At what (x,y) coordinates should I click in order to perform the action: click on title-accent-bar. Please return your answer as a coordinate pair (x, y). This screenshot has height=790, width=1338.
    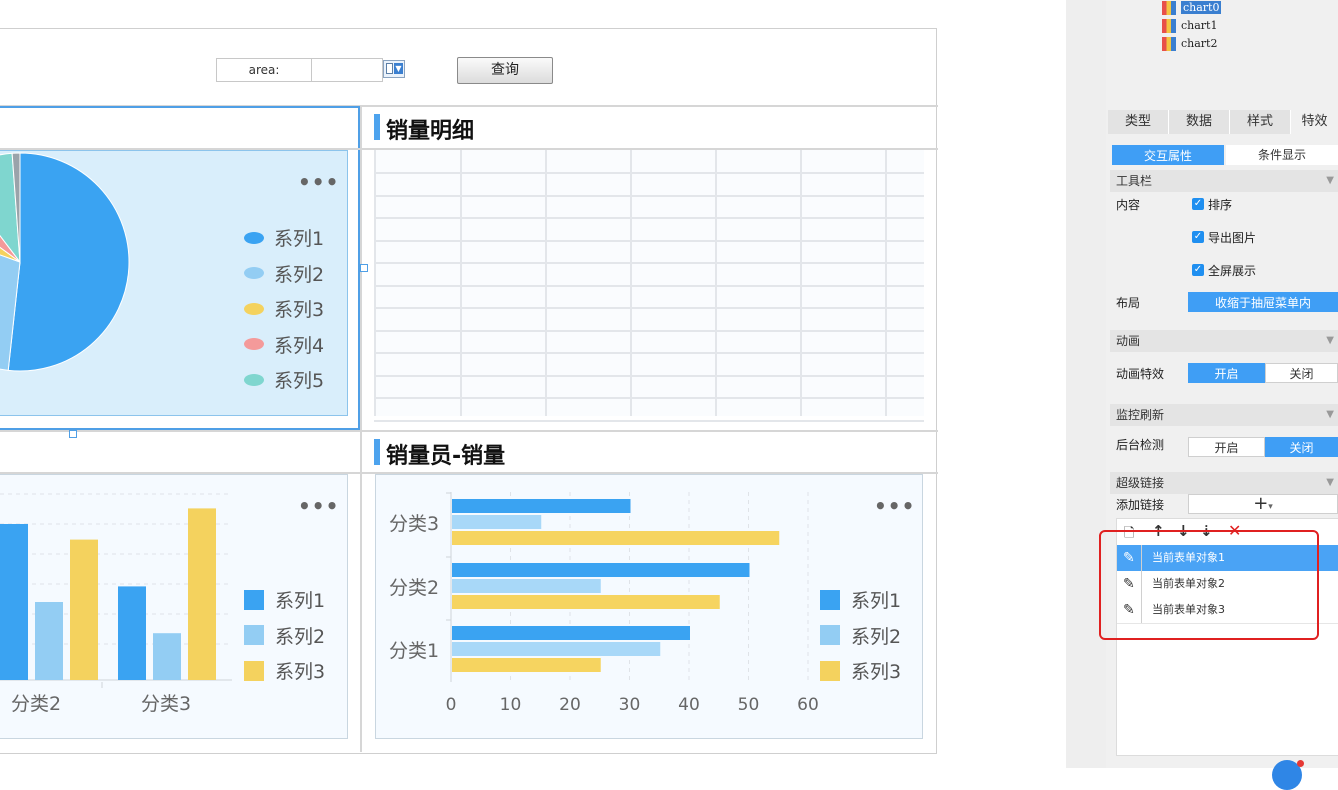
    Looking at the image, I should click on (377, 127).